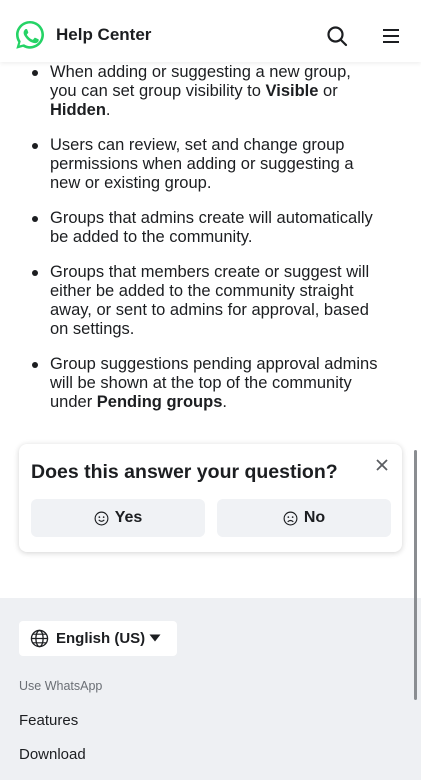  What do you see at coordinates (292, 91) in the screenshot?
I see `bold-term: Visible` at bounding box center [292, 91].